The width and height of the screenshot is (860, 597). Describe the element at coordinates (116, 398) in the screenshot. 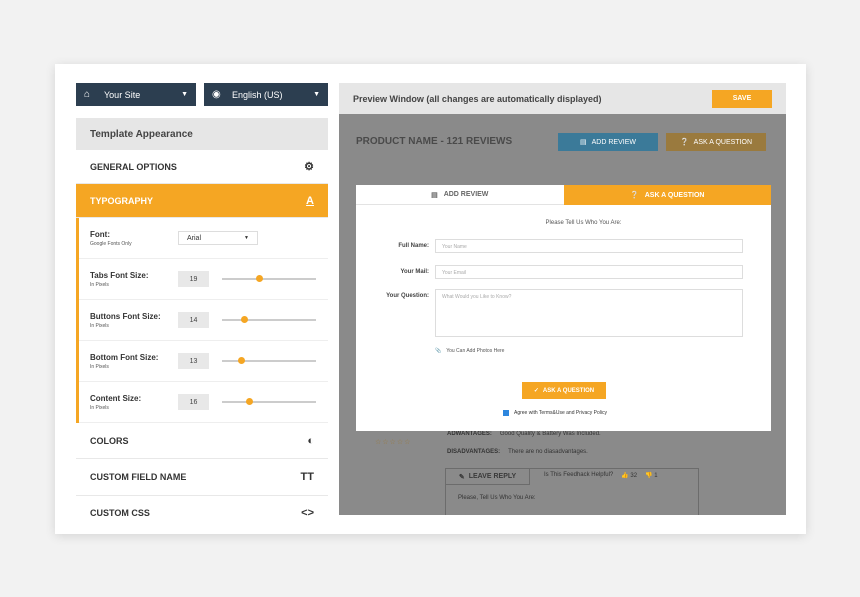

I see `setting-label: Content Size:` at that location.